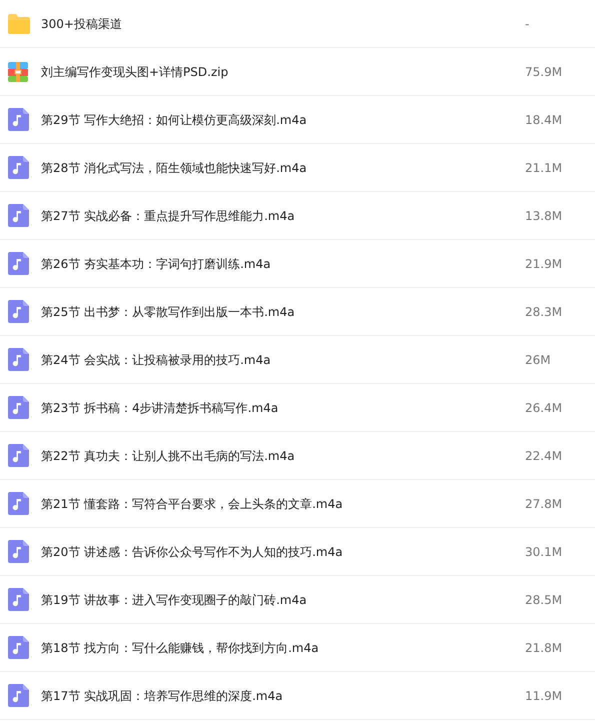 The image size is (595, 727). What do you see at coordinates (544, 696) in the screenshot?
I see `file-size: 11.9M` at bounding box center [544, 696].